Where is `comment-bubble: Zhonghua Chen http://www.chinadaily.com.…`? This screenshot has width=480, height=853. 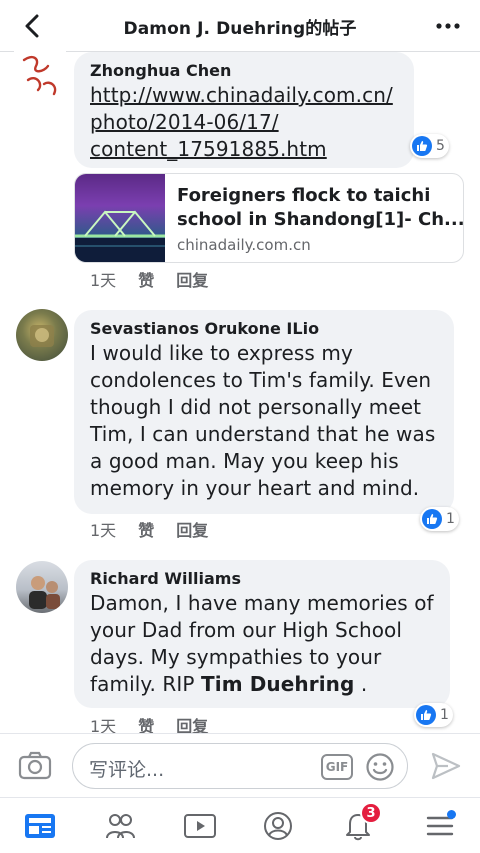 comment-bubble: Zhonghua Chen http://www.chinadaily.com.… is located at coordinates (244, 110).